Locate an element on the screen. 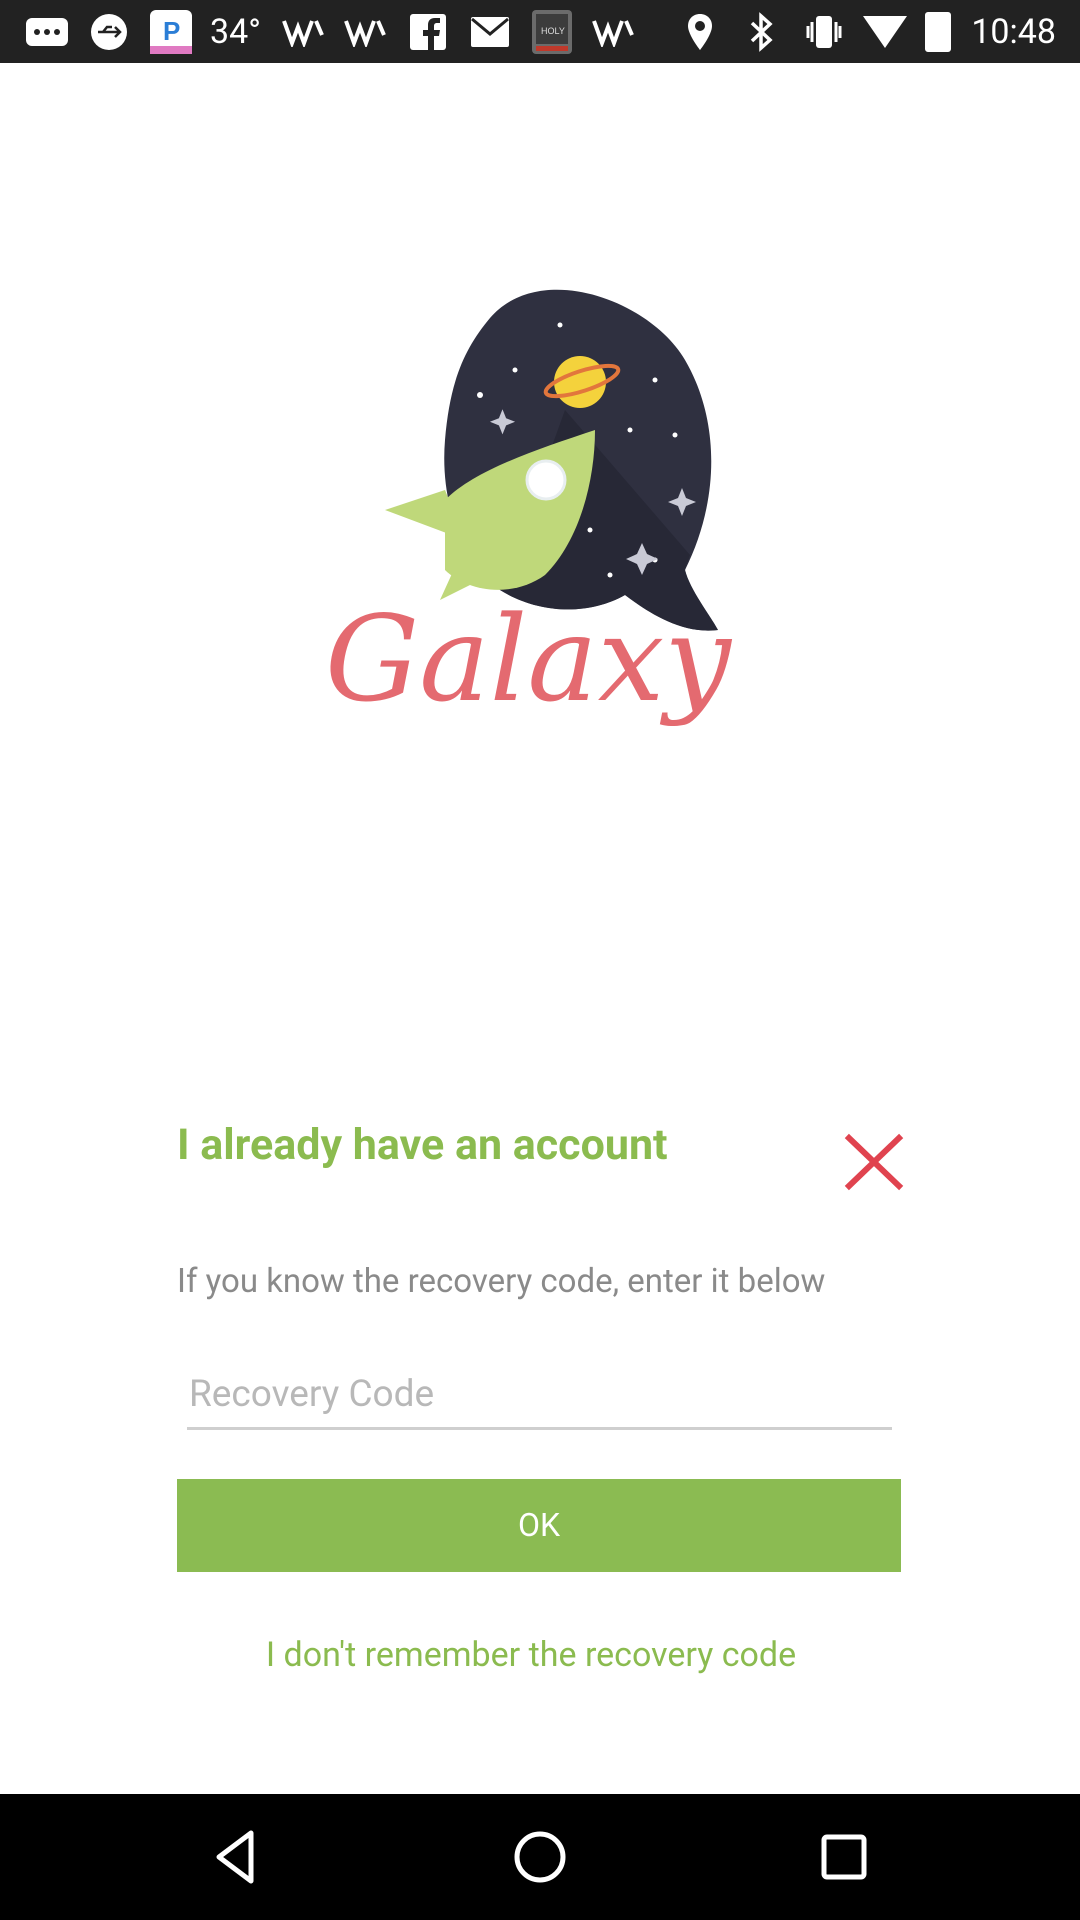 Image resolution: width=1080 pixels, height=1920 pixels. close-button is located at coordinates (874, 1162).